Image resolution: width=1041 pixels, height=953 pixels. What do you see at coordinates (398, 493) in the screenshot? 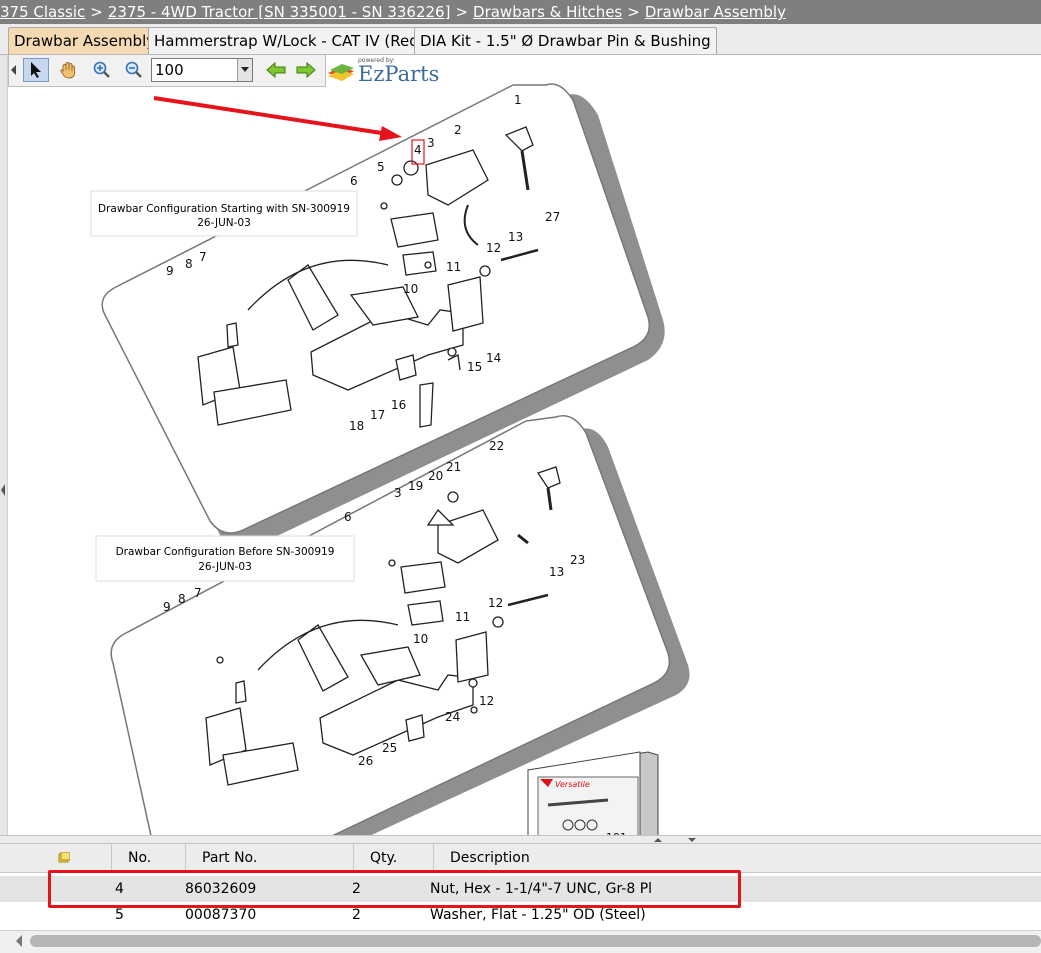
I see `callout-b3: 3` at bounding box center [398, 493].